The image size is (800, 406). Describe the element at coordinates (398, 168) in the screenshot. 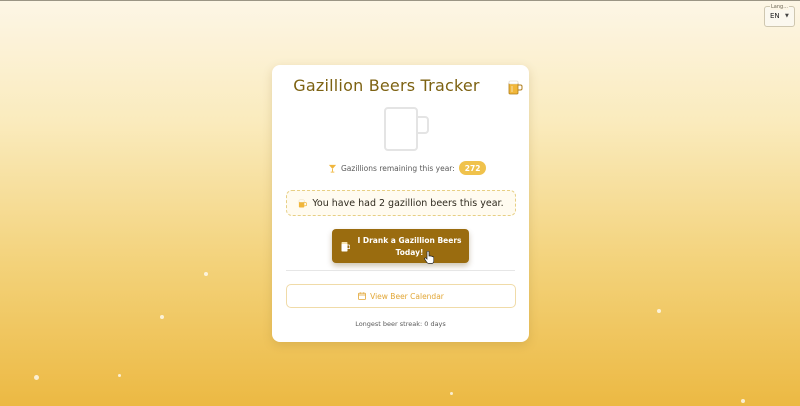

I see `remaining-label: Gazillions remaining this year:` at that location.